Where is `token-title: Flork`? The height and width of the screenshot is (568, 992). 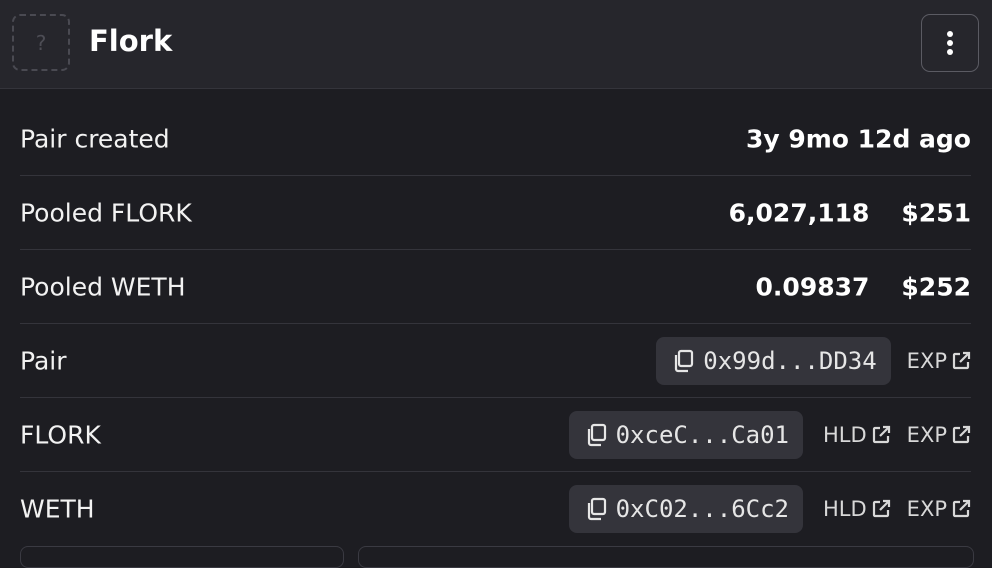
token-title: Flork is located at coordinates (131, 41).